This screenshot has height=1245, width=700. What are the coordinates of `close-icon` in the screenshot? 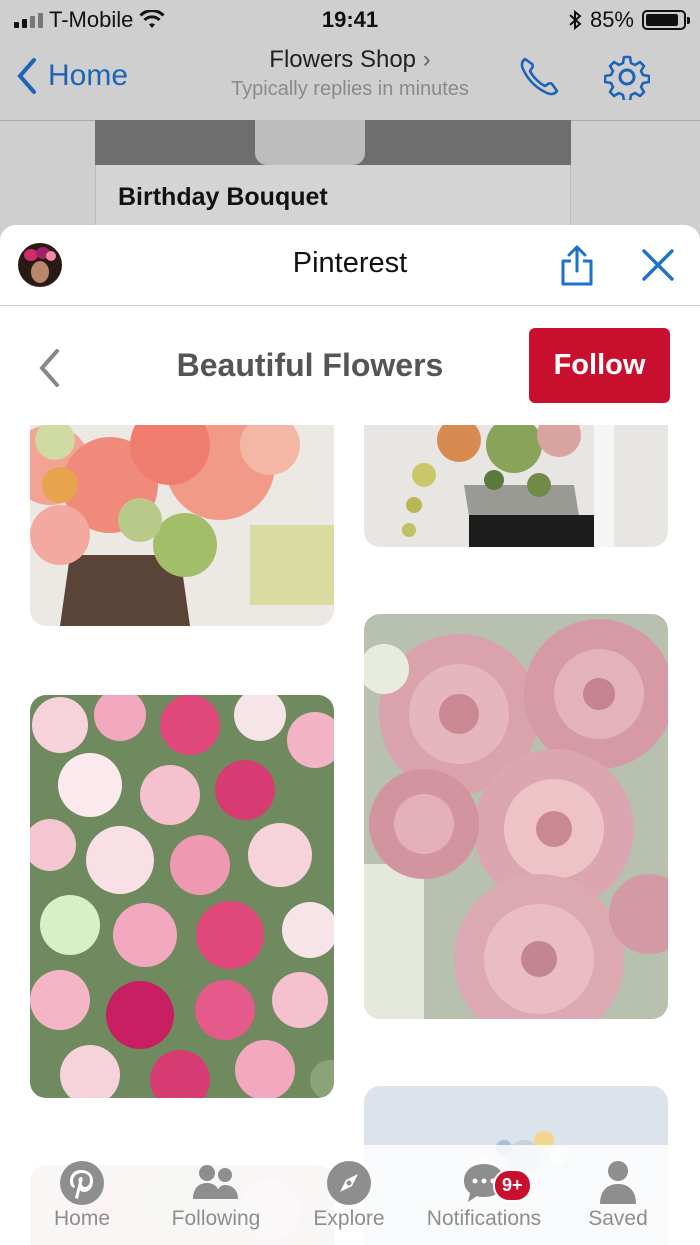 It's located at (658, 265).